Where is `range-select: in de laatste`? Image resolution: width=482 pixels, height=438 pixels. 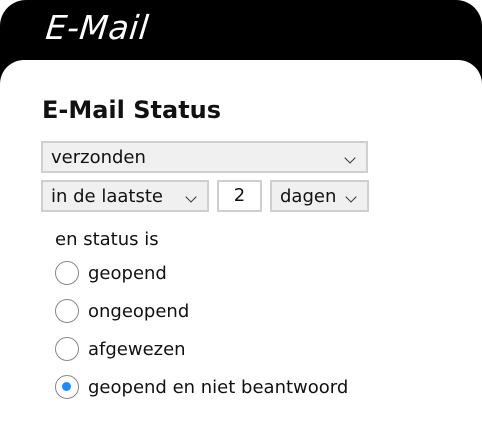 range-select: in de laatste is located at coordinates (125, 196).